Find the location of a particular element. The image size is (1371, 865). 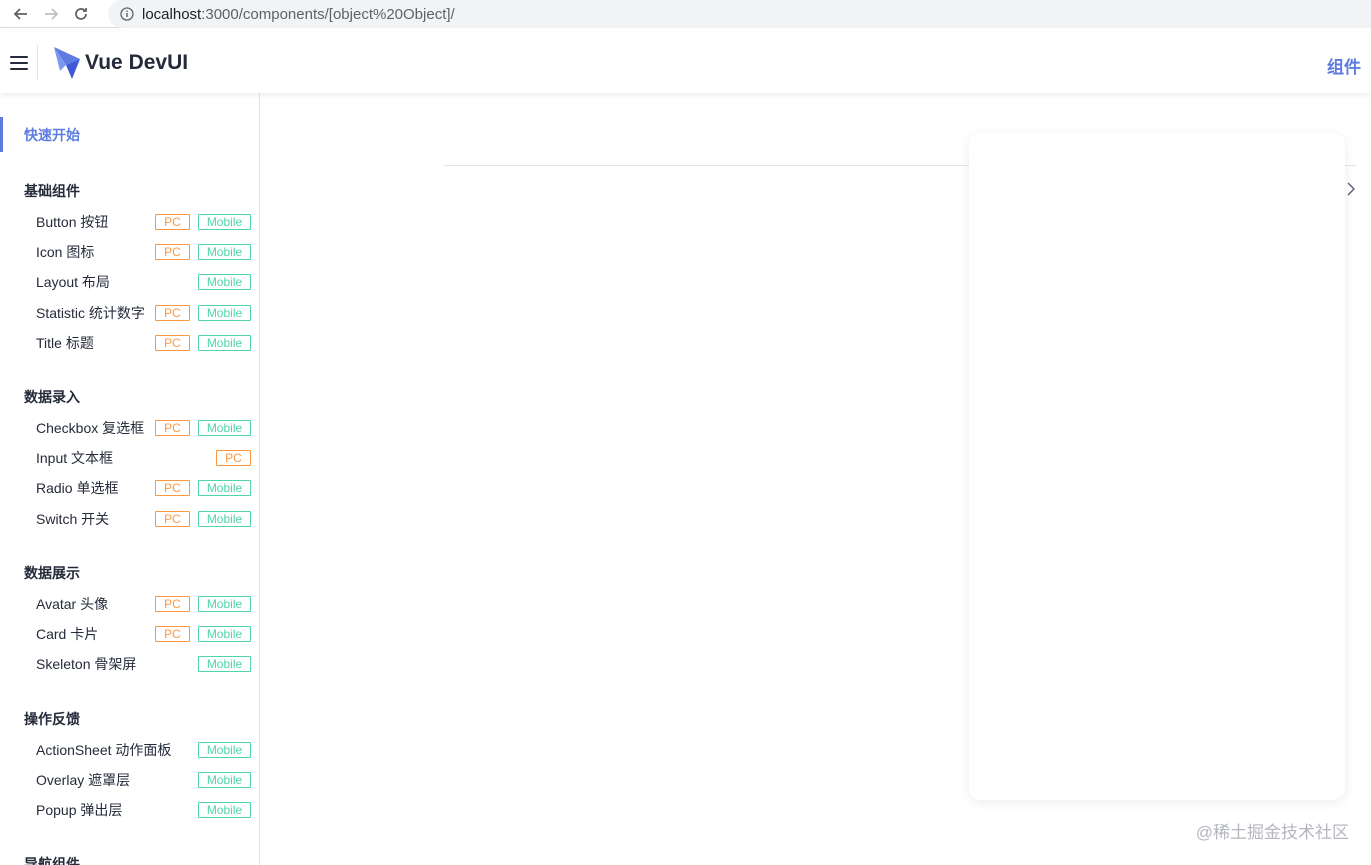

sidebar-item-layout: Layout 布局 Mobile is located at coordinates (129, 282).